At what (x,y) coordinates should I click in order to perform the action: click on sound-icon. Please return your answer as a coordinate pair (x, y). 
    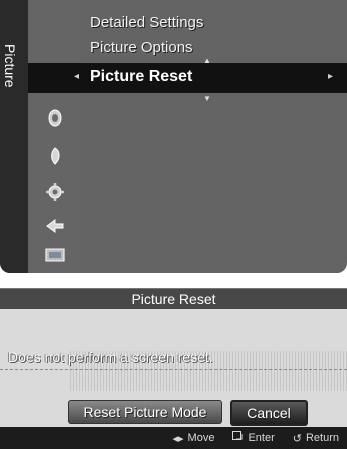
    Looking at the image, I should click on (55, 118).